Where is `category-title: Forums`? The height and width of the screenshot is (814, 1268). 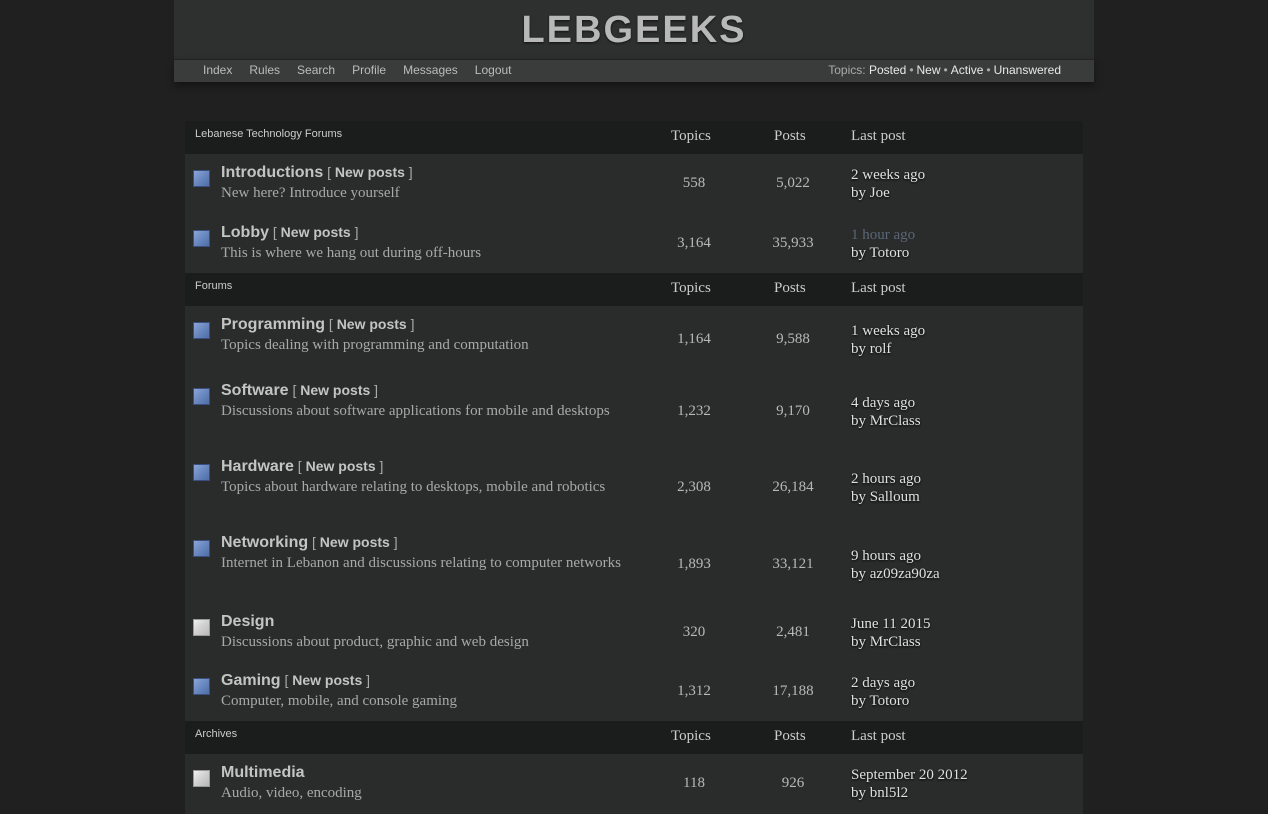 category-title: Forums is located at coordinates (213, 286).